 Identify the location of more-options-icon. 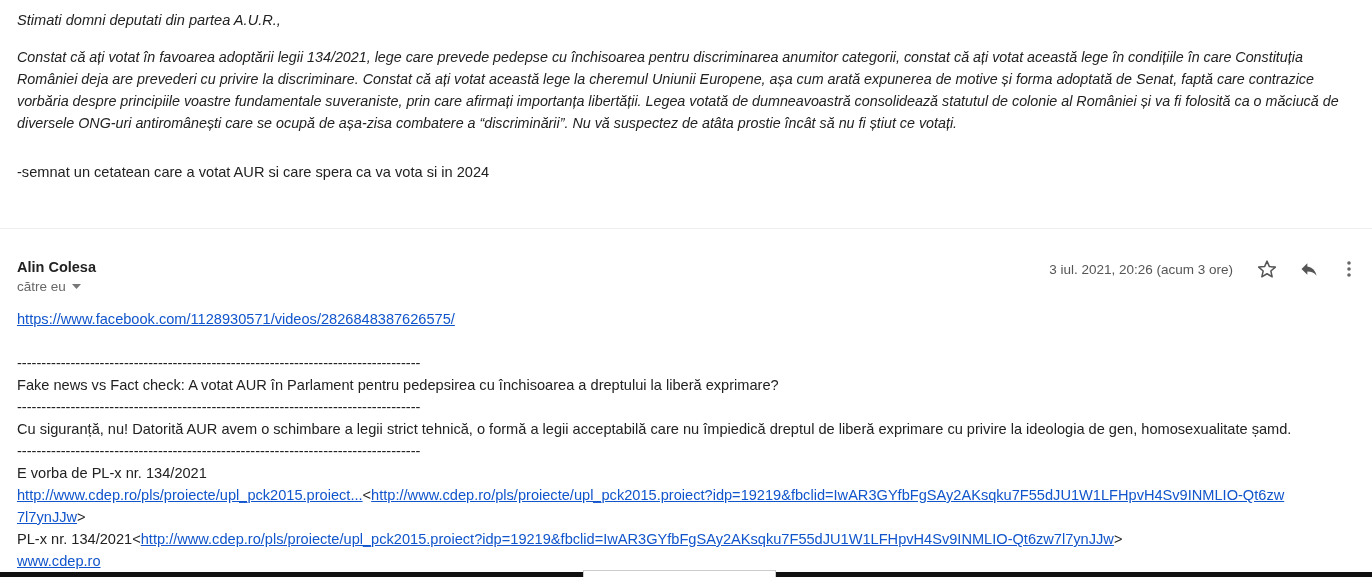
(1349, 269).